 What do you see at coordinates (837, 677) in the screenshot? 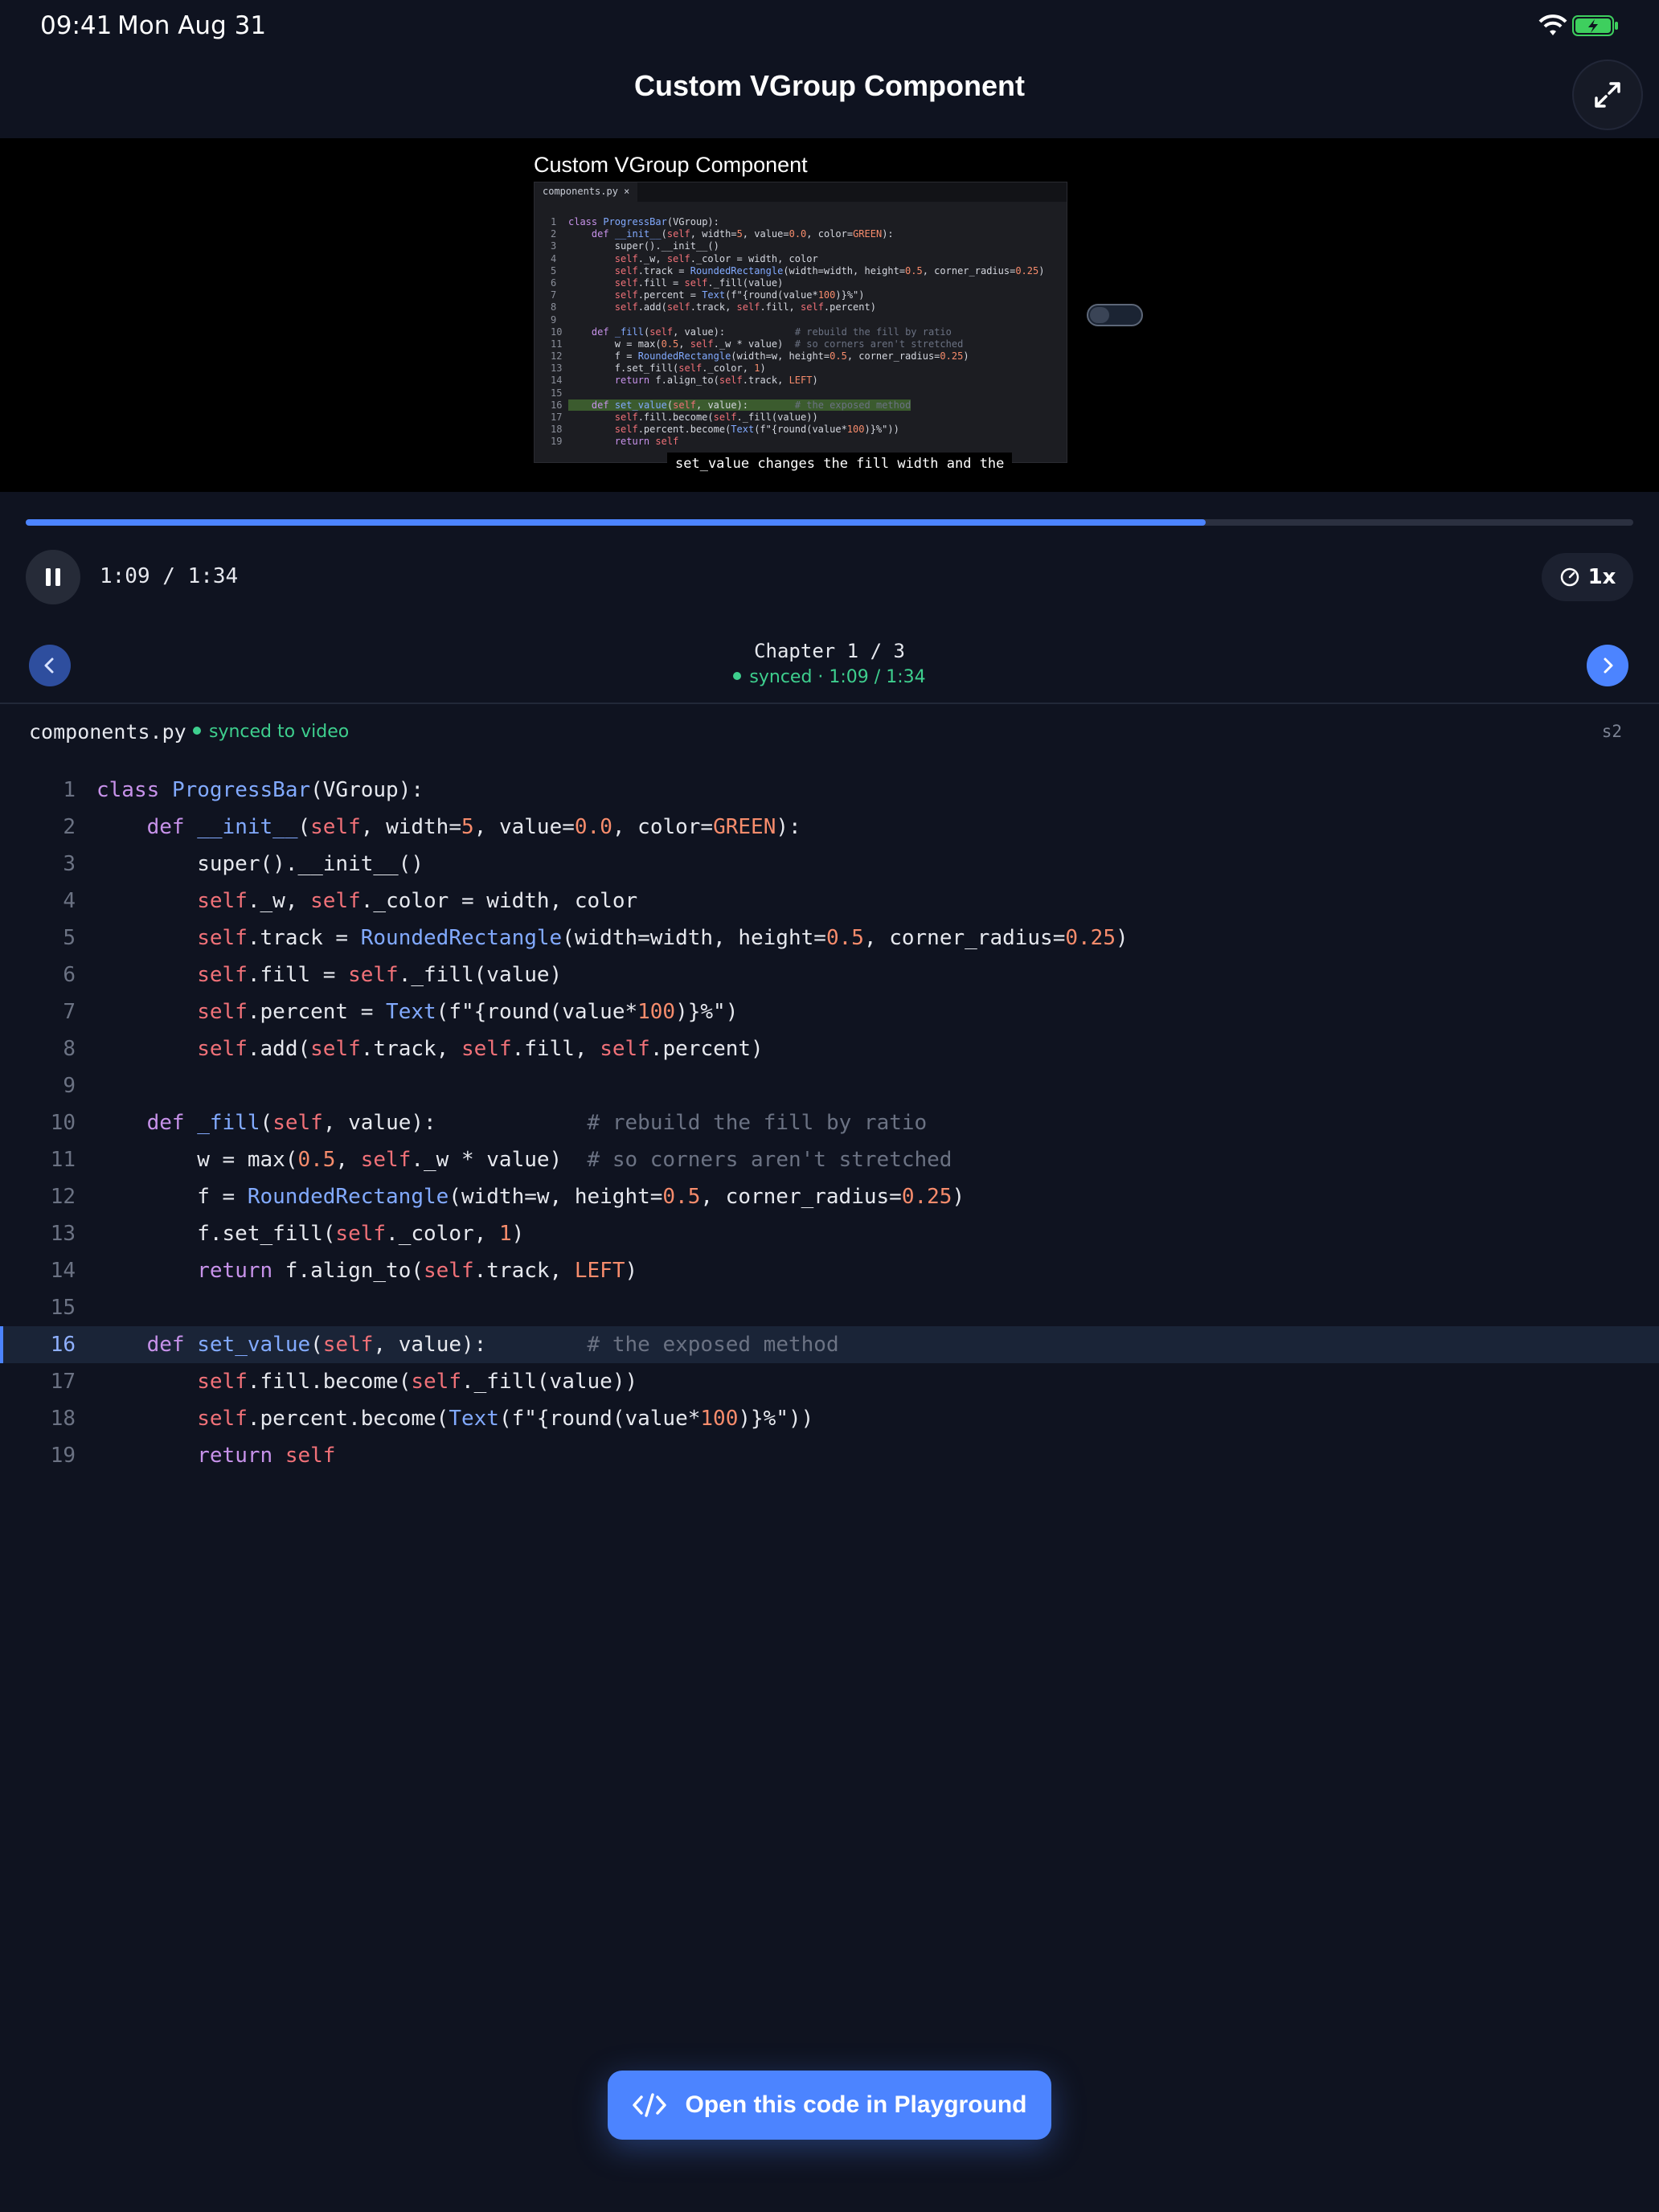
I see `chapter-sync-text: synced · 1:09 / 1:34` at bounding box center [837, 677].